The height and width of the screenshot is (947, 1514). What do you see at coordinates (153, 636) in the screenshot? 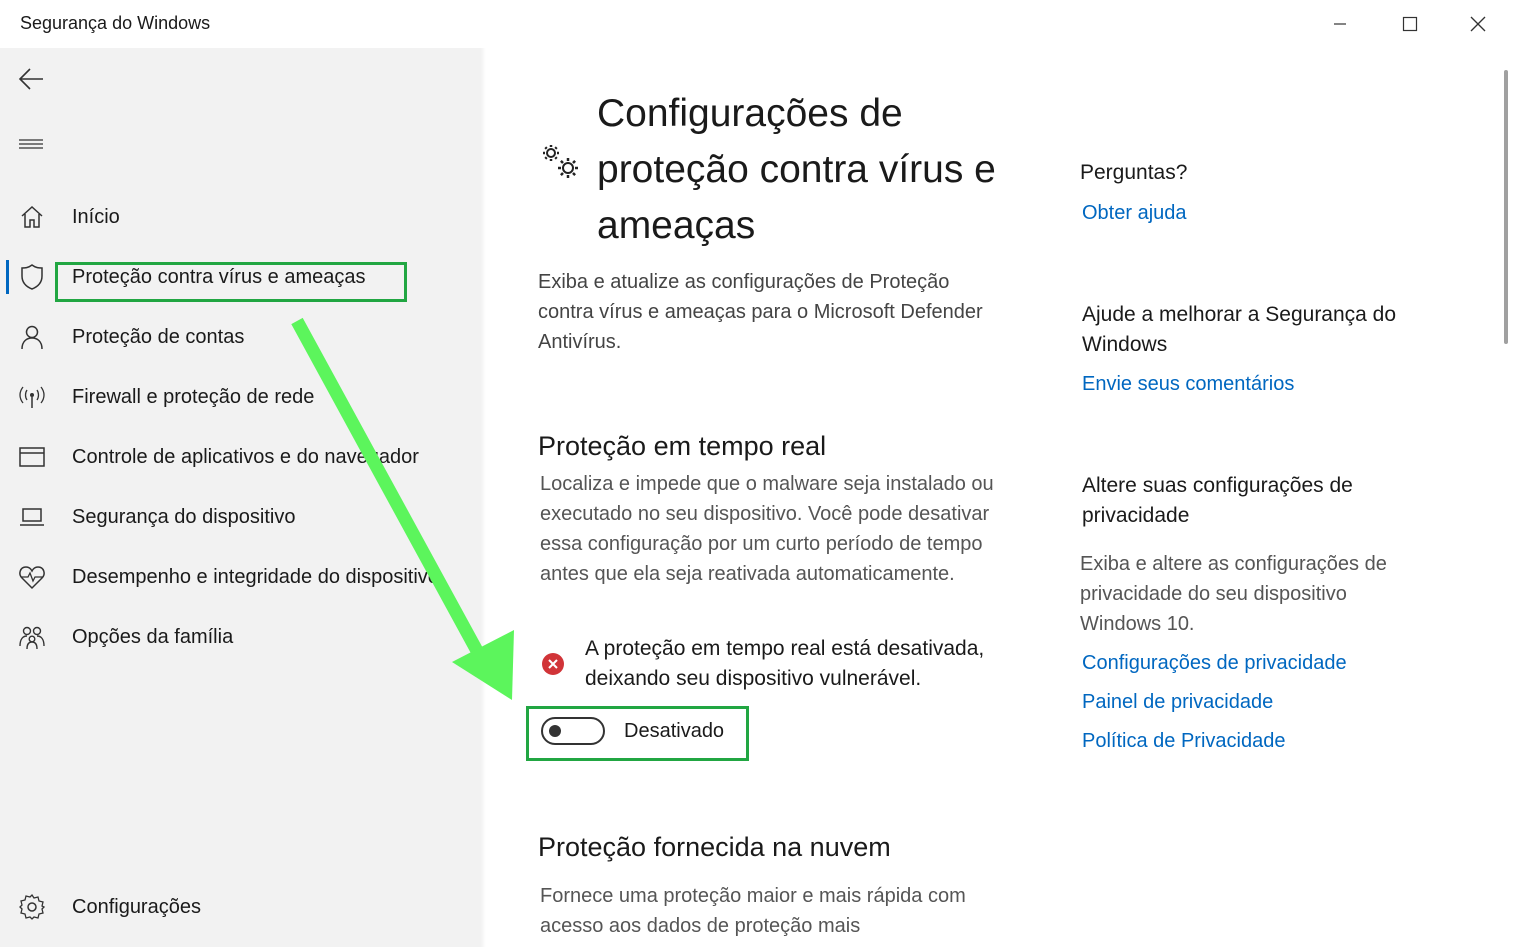
I see `sidebar-item-label: Opções da família` at bounding box center [153, 636].